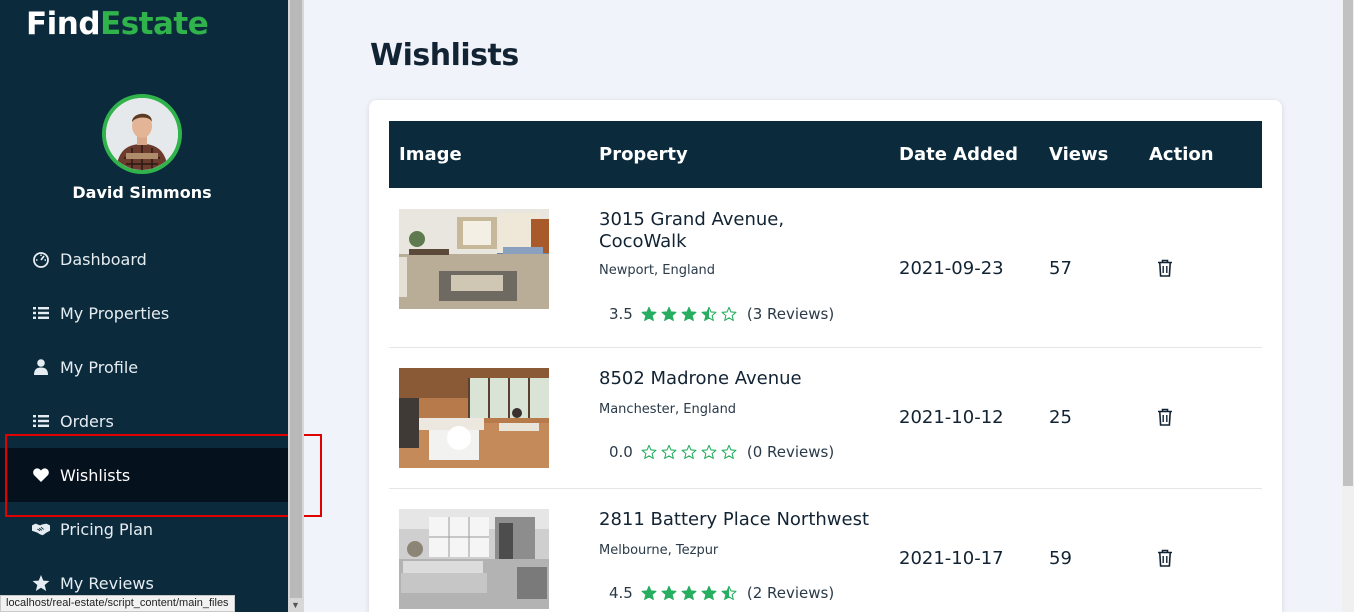  I want to click on sidebar-item-orders: Orders, so click(144, 421).